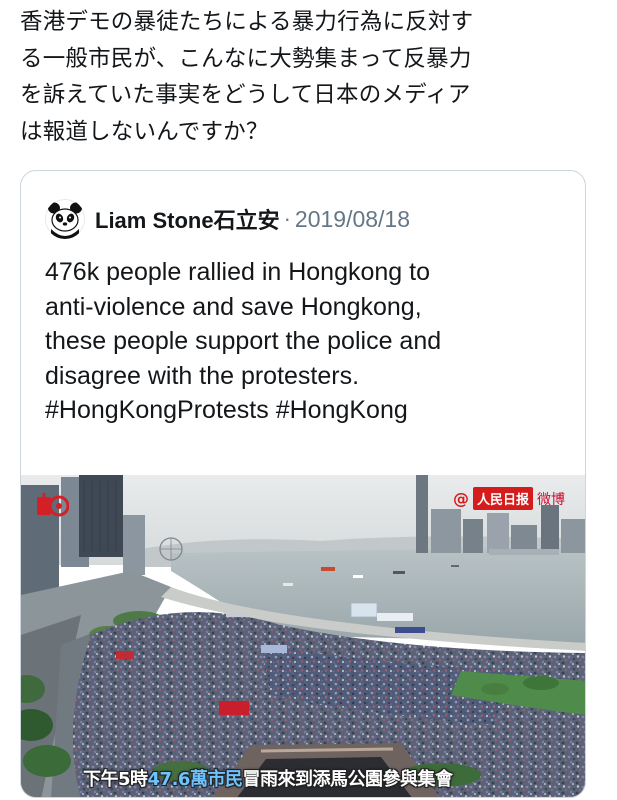  Describe the element at coordinates (551, 499) in the screenshot. I see `watermark-platform: 微博` at that location.